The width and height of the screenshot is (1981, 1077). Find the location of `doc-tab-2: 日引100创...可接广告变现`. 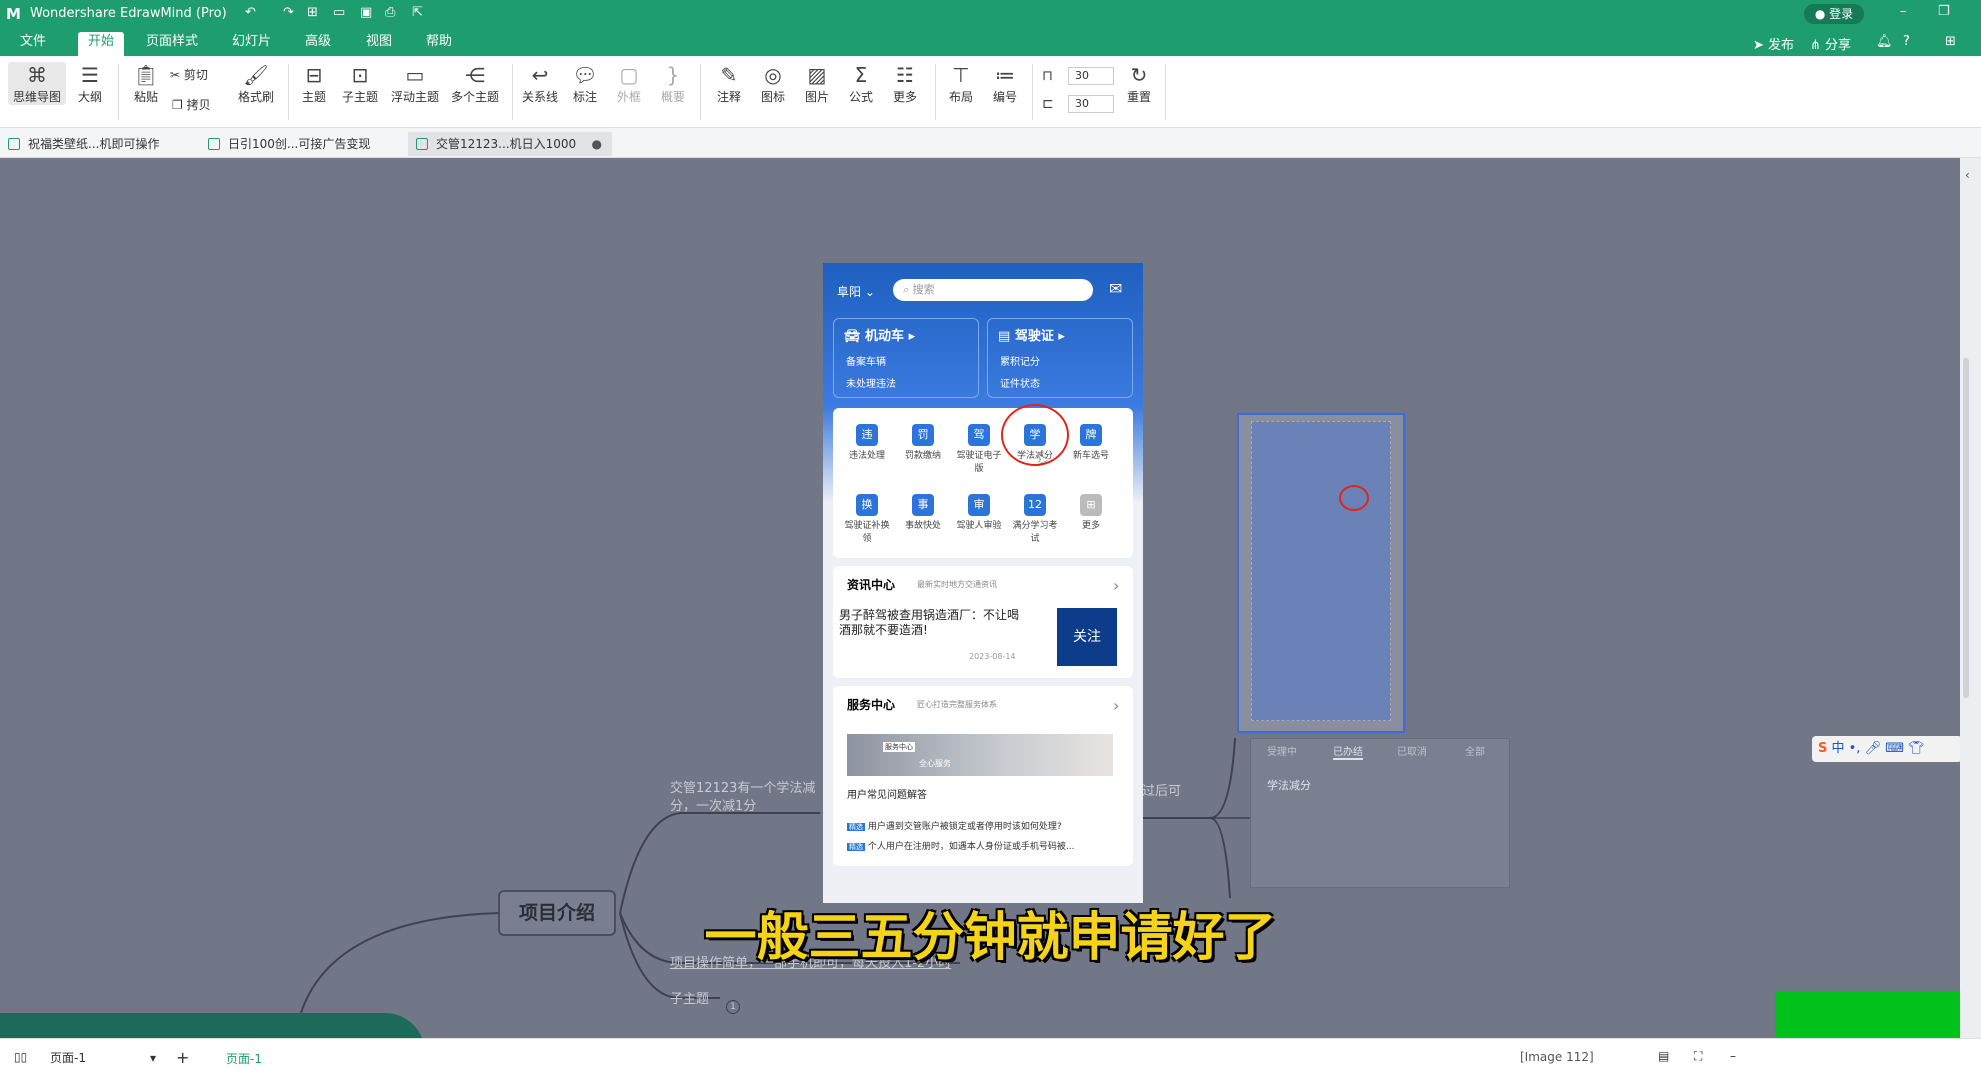

doc-tab-2: 日引100创...可接广告变现 is located at coordinates (302, 144).